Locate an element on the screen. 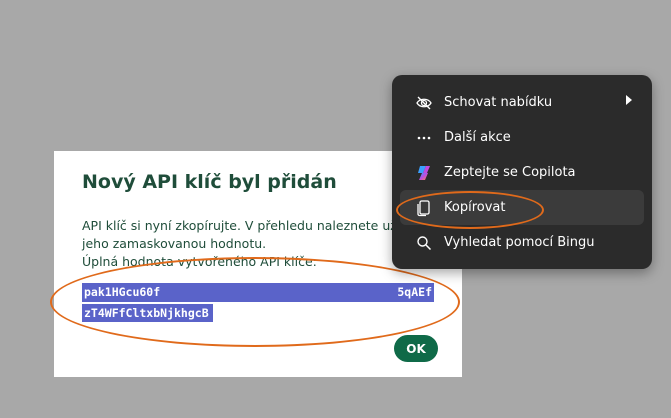  copilot-icon is located at coordinates (424, 173).